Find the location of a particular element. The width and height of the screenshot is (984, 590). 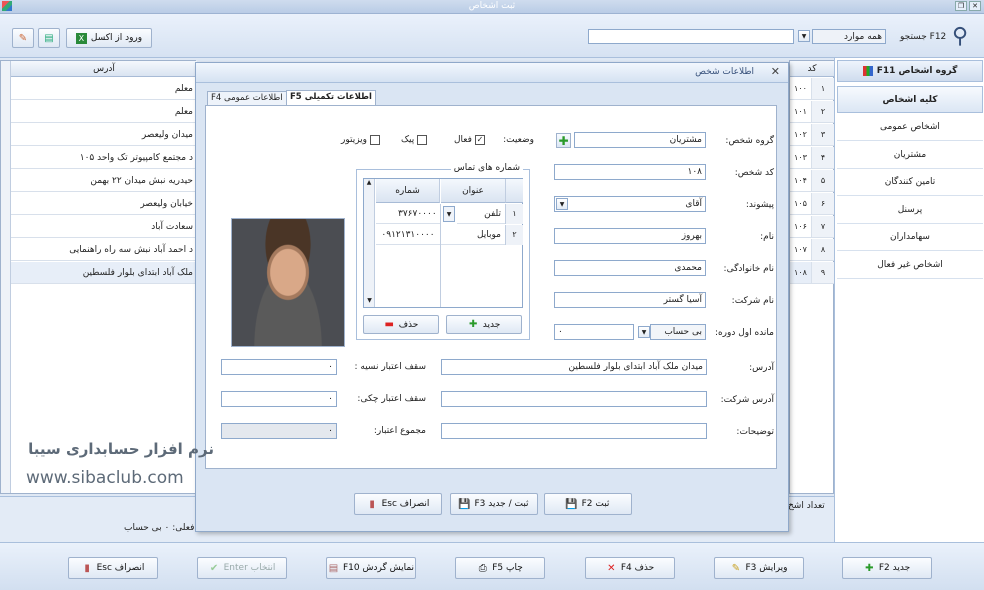

balance-type-dropdown-arrow: ▼ is located at coordinates (644, 332).